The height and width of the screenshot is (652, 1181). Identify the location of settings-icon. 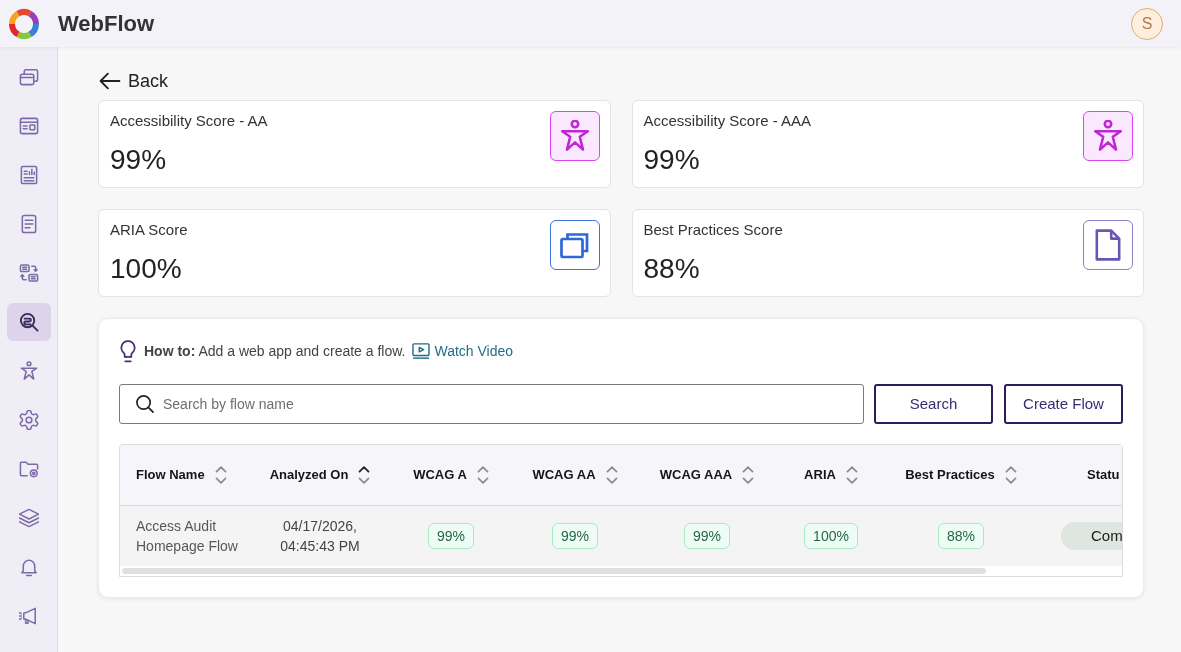
(28, 420).